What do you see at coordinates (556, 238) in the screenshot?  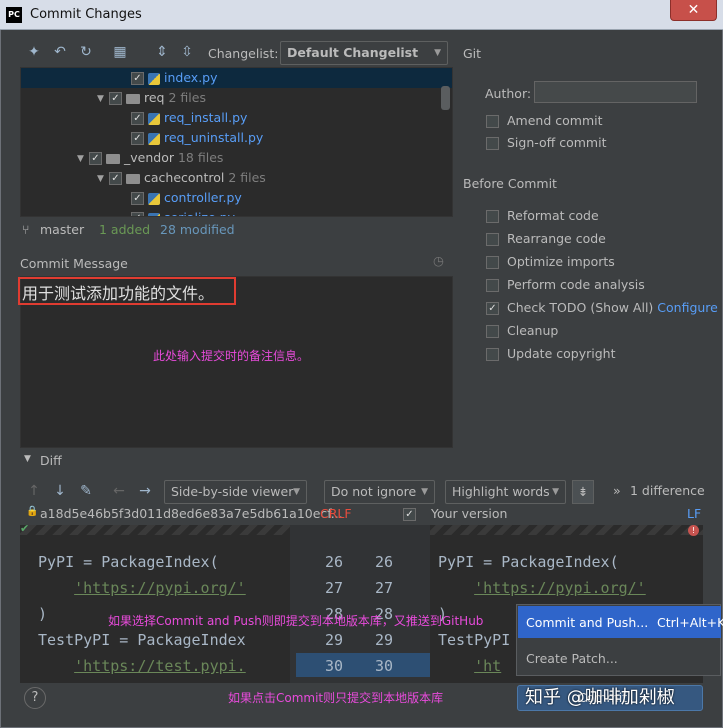 I see `option-label: Rearrange code` at bounding box center [556, 238].